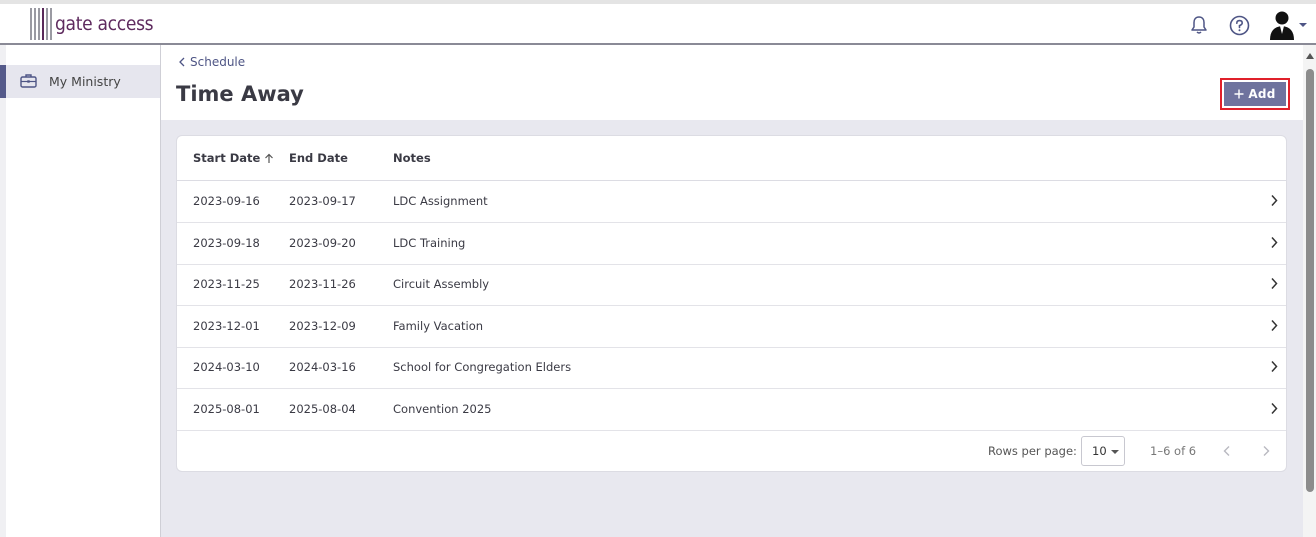 The width and height of the screenshot is (1316, 537). Describe the element at coordinates (322, 243) in the screenshot. I see `end-date-cell: 2023-09-20` at that location.